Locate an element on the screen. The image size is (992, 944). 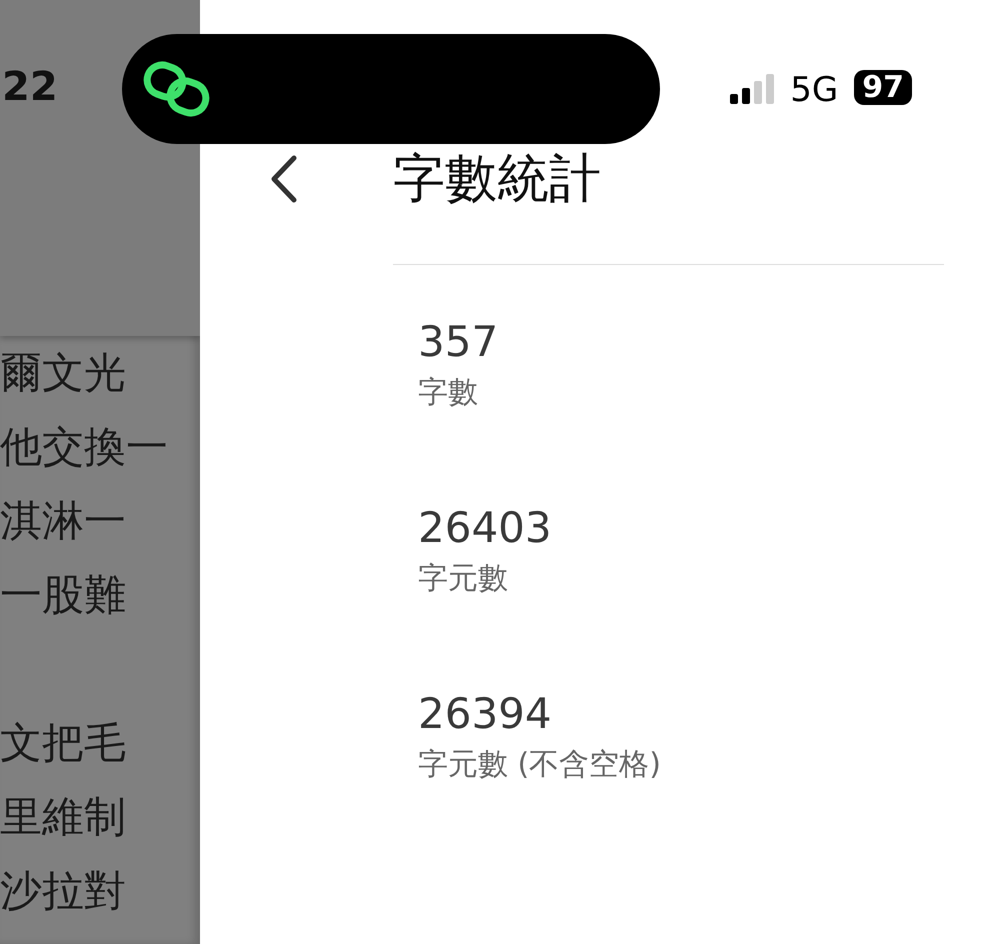
document-text-line: 淇淋一 is located at coordinates (63, 520).